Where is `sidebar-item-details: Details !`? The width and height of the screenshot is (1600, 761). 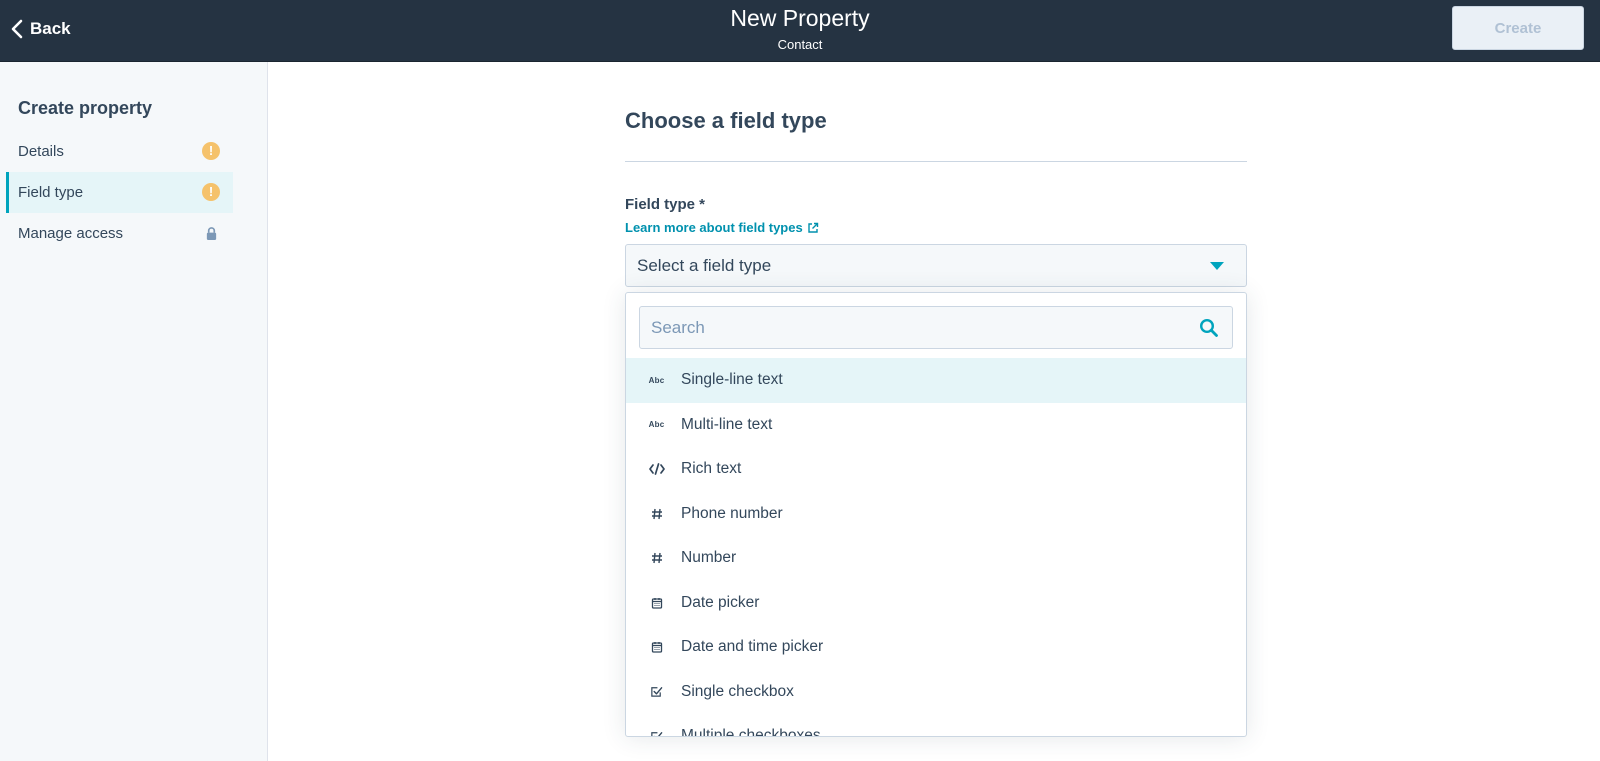
sidebar-item-details: Details ! is located at coordinates (119, 151).